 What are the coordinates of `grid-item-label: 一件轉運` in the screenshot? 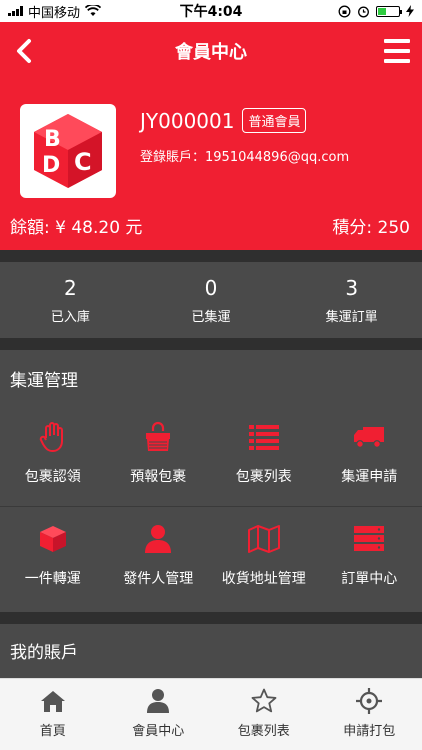 It's located at (52, 579).